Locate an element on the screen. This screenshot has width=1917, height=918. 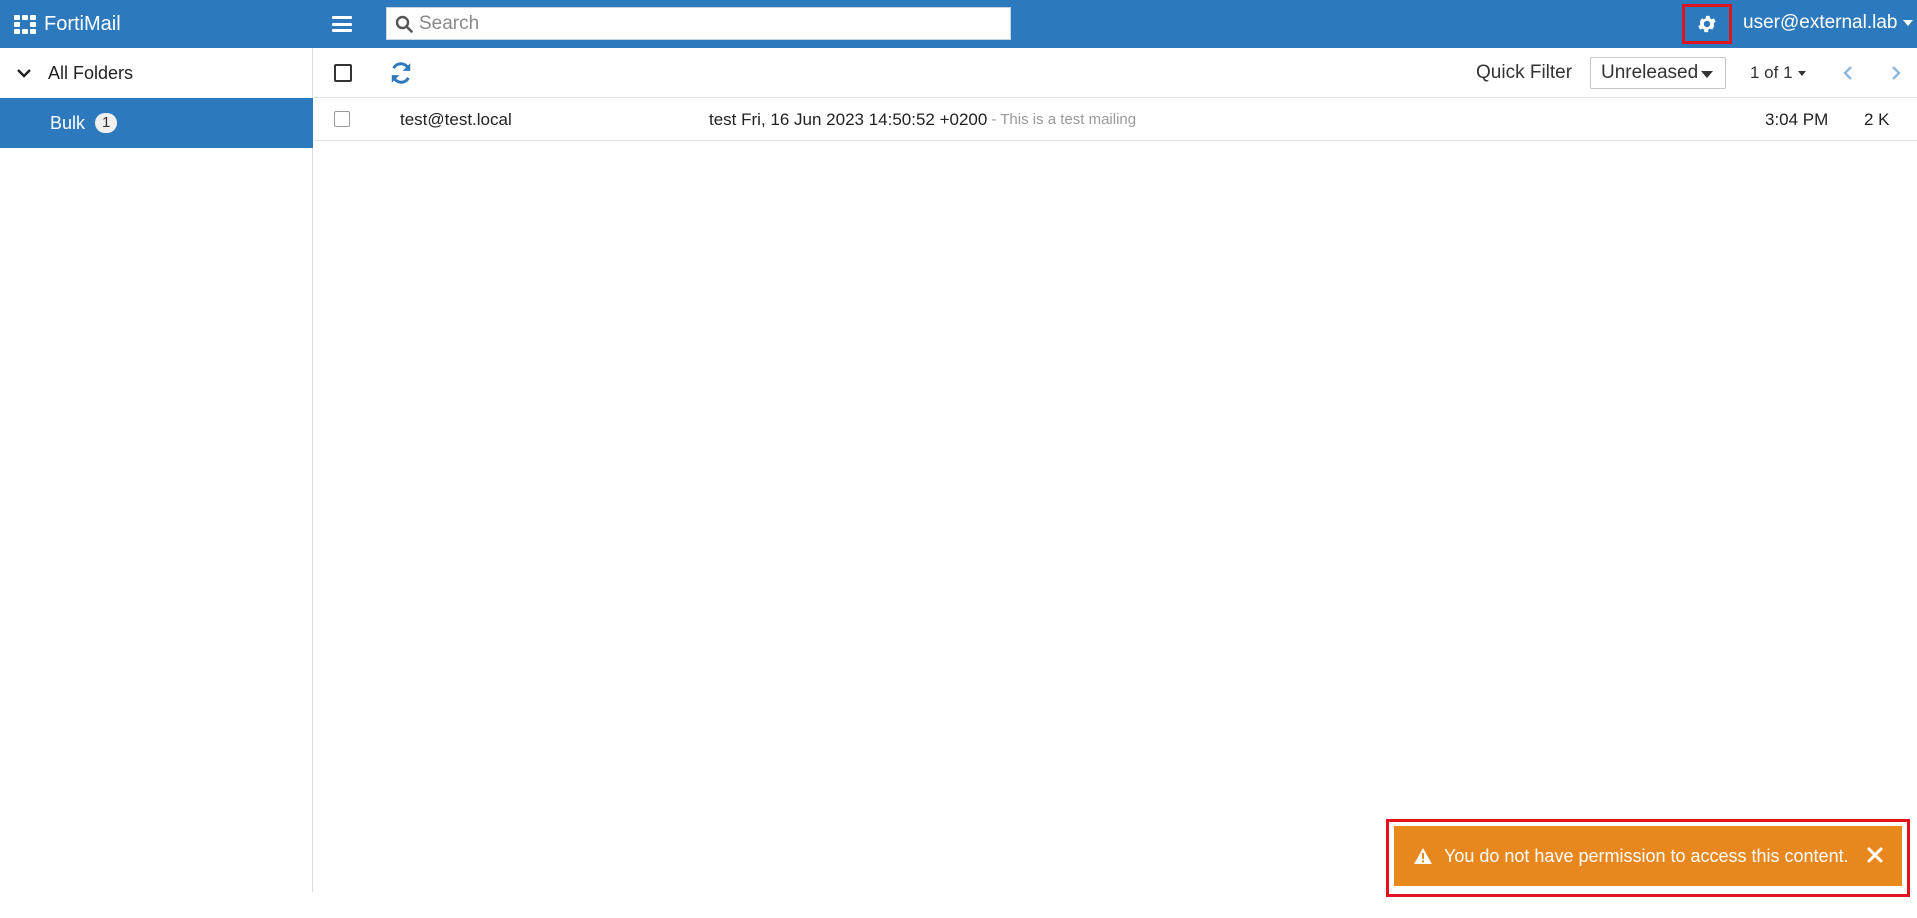
app-brand: FortiMail is located at coordinates (67, 24).